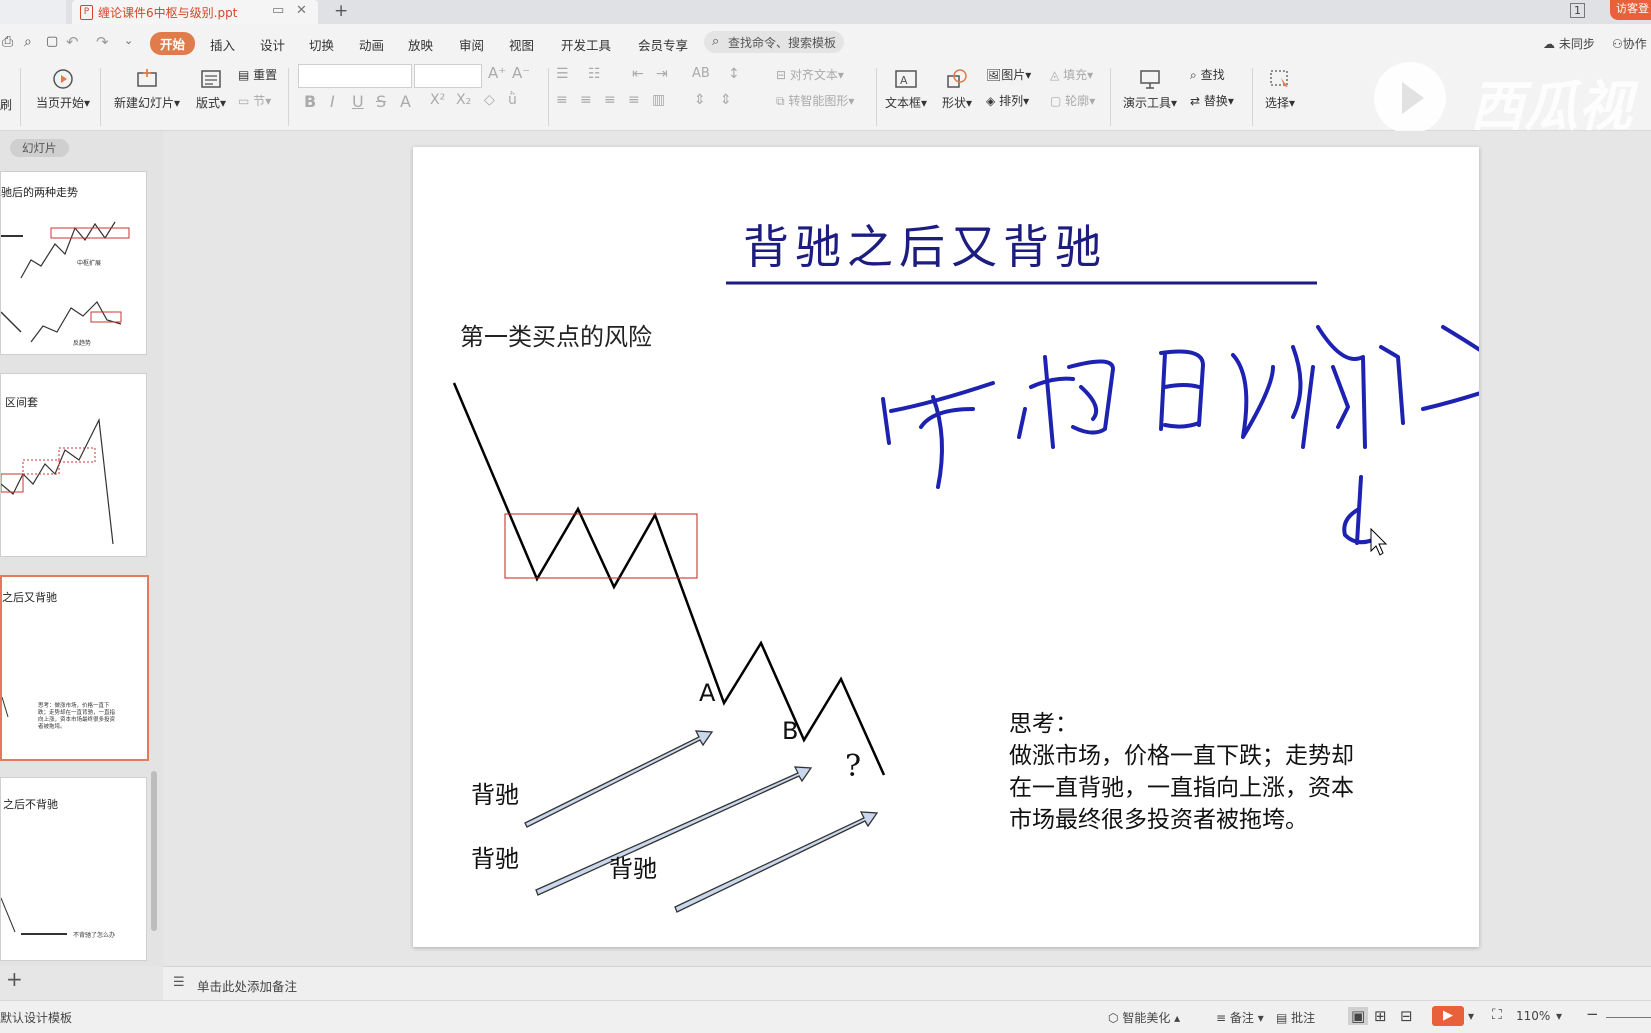 The image size is (1651, 1033). I want to click on slide-thumbnail-4: 之后不背驰 不背驰了怎么办, so click(73, 869).